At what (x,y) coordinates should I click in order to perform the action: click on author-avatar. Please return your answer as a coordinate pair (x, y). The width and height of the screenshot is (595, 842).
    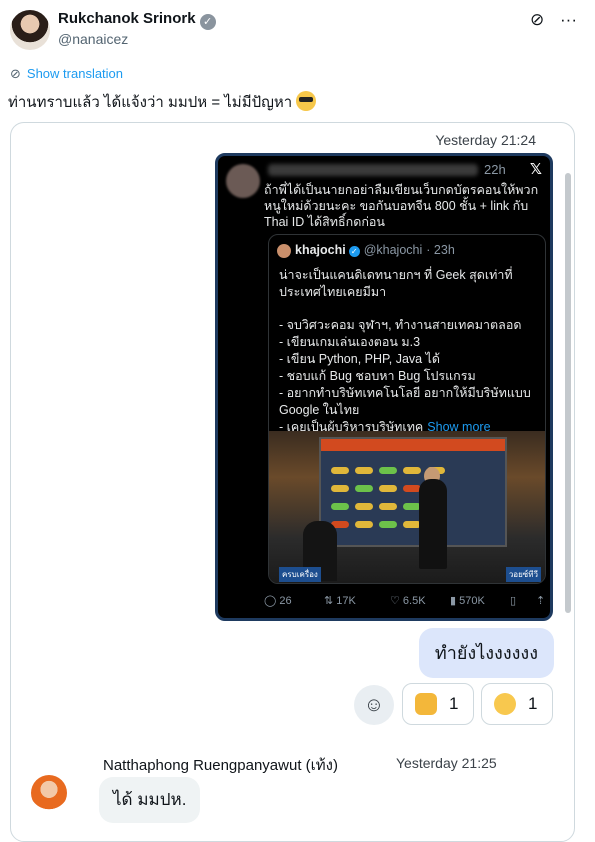
    Looking at the image, I should click on (30, 30).